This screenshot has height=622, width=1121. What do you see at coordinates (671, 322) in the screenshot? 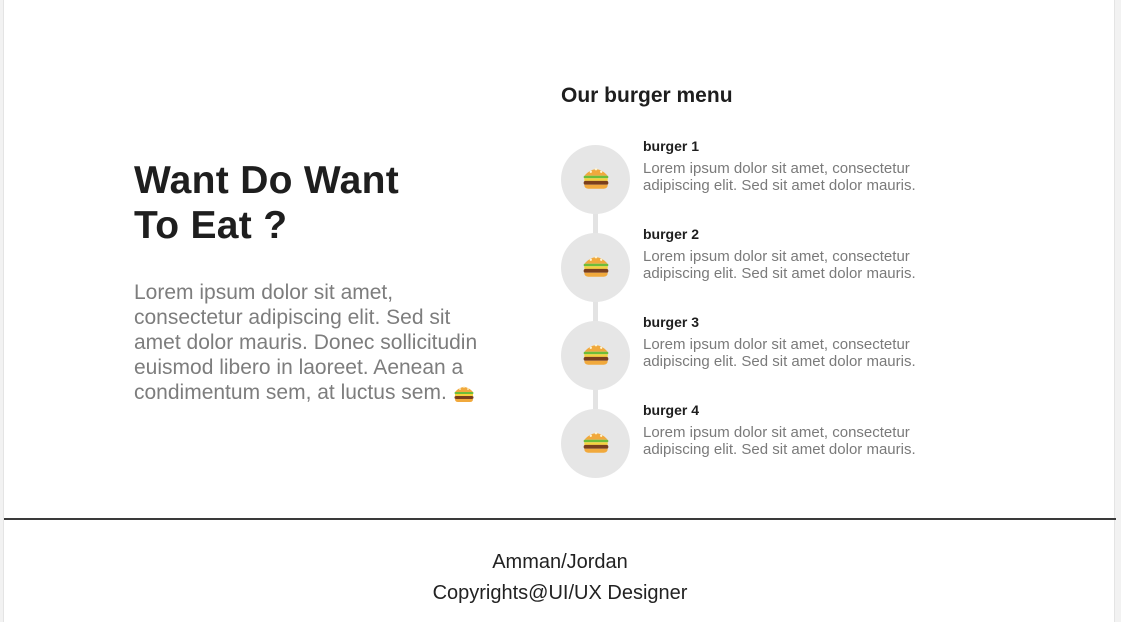
I see `menu-item-name: burger 3` at bounding box center [671, 322].